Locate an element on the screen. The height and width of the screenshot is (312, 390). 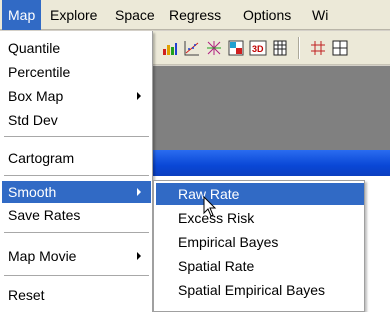
menu-item-percentile: Percentile is located at coordinates (76, 72).